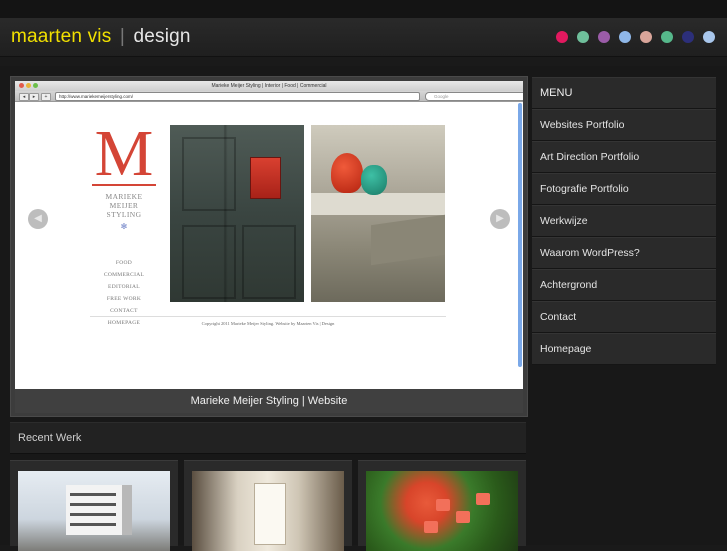  Describe the element at coordinates (269, 401) in the screenshot. I see `showcase-caption: Marieke Meijer Styling | Website` at that location.